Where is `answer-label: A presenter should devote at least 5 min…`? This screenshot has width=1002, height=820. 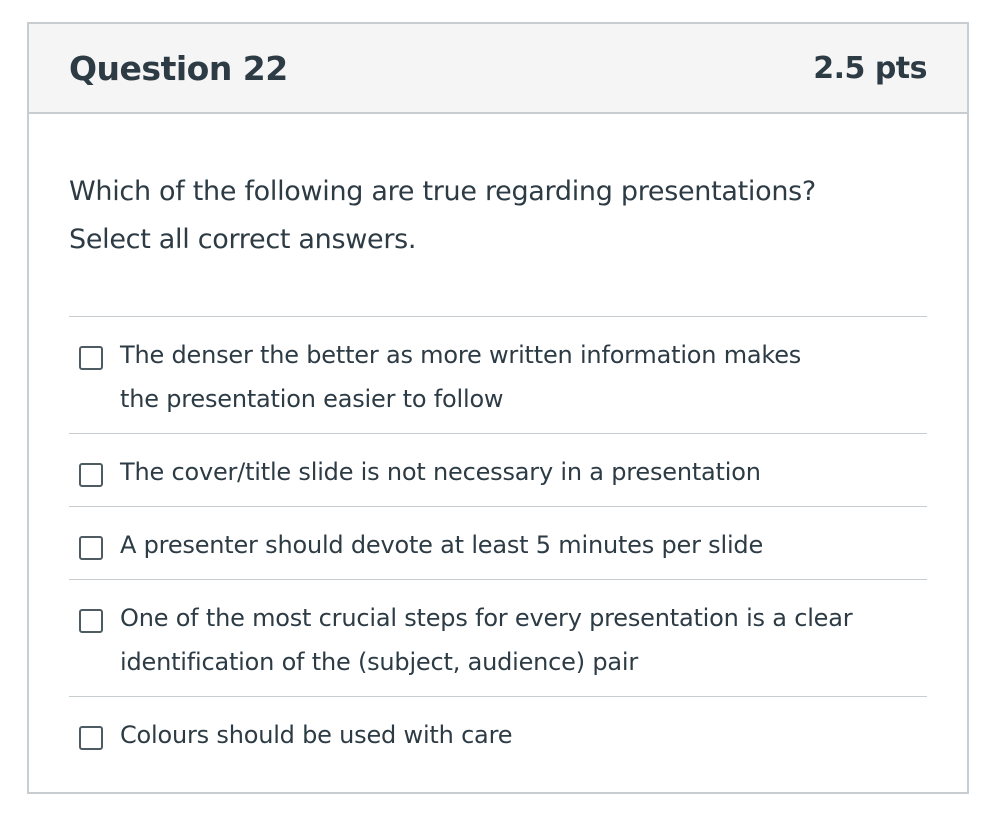
answer-label: A presenter should devote at least 5 min… is located at coordinates (442, 545).